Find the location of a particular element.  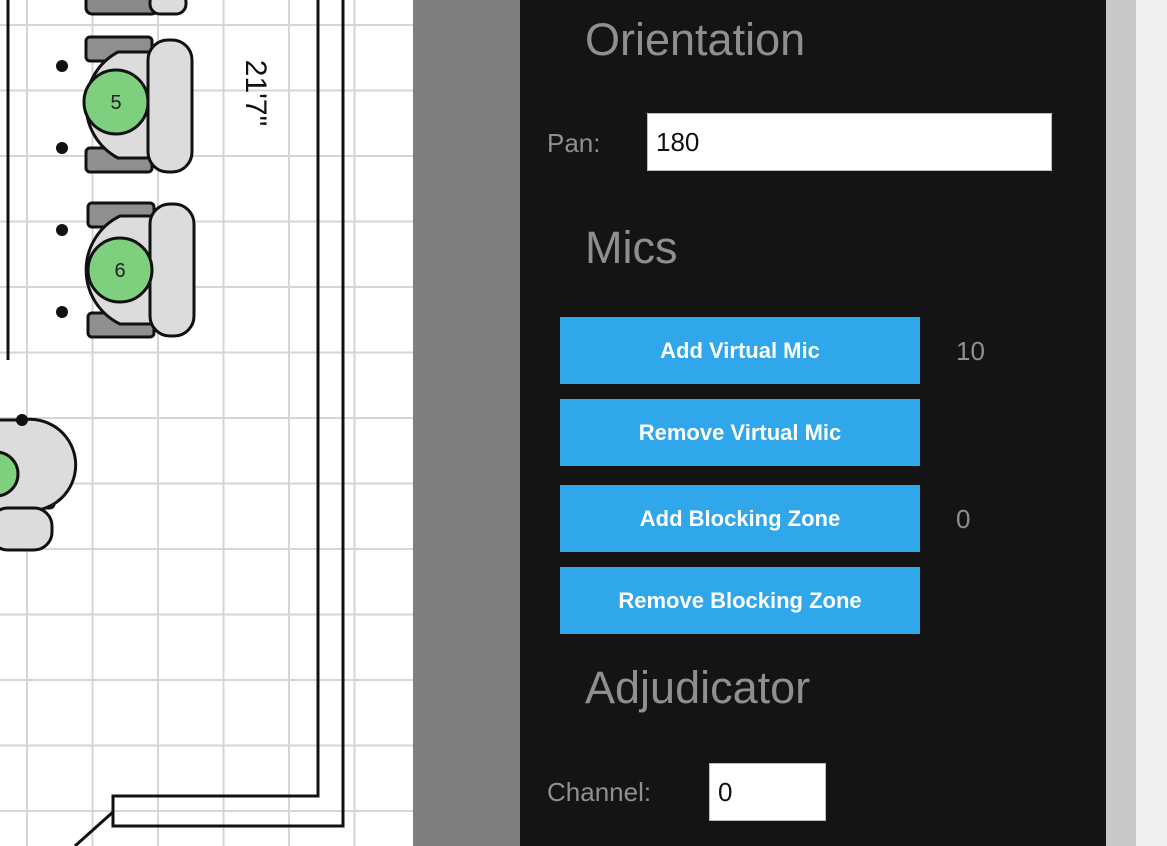

orientation-heading: Orientation is located at coordinates (695, 39).